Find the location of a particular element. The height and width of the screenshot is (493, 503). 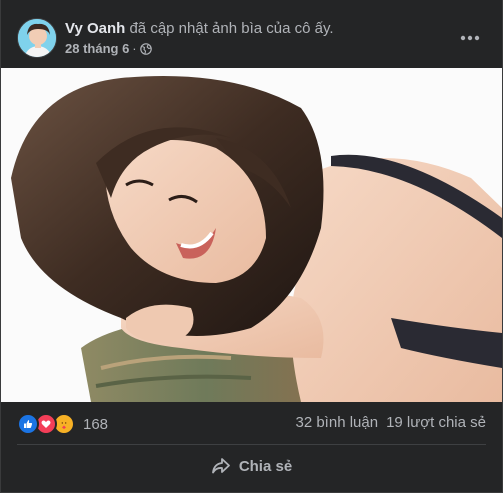

more-options-button is located at coordinates (470, 38).